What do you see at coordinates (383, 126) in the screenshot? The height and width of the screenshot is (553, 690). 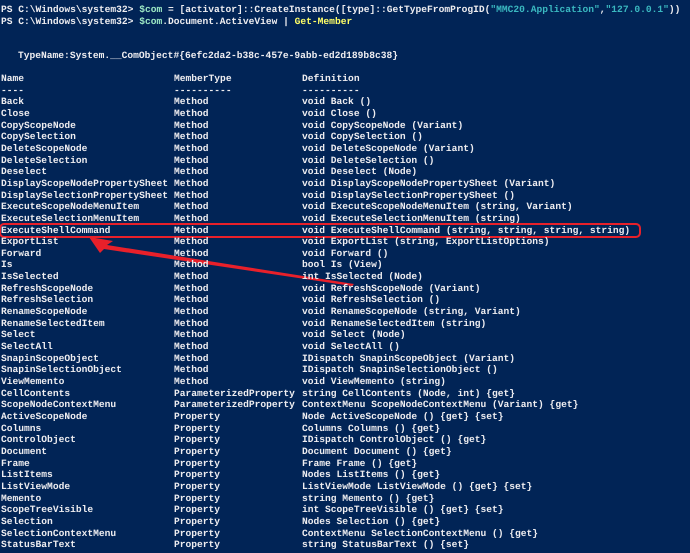 I see `table-cell-text: void CopyScopeNode (Variant)` at bounding box center [383, 126].